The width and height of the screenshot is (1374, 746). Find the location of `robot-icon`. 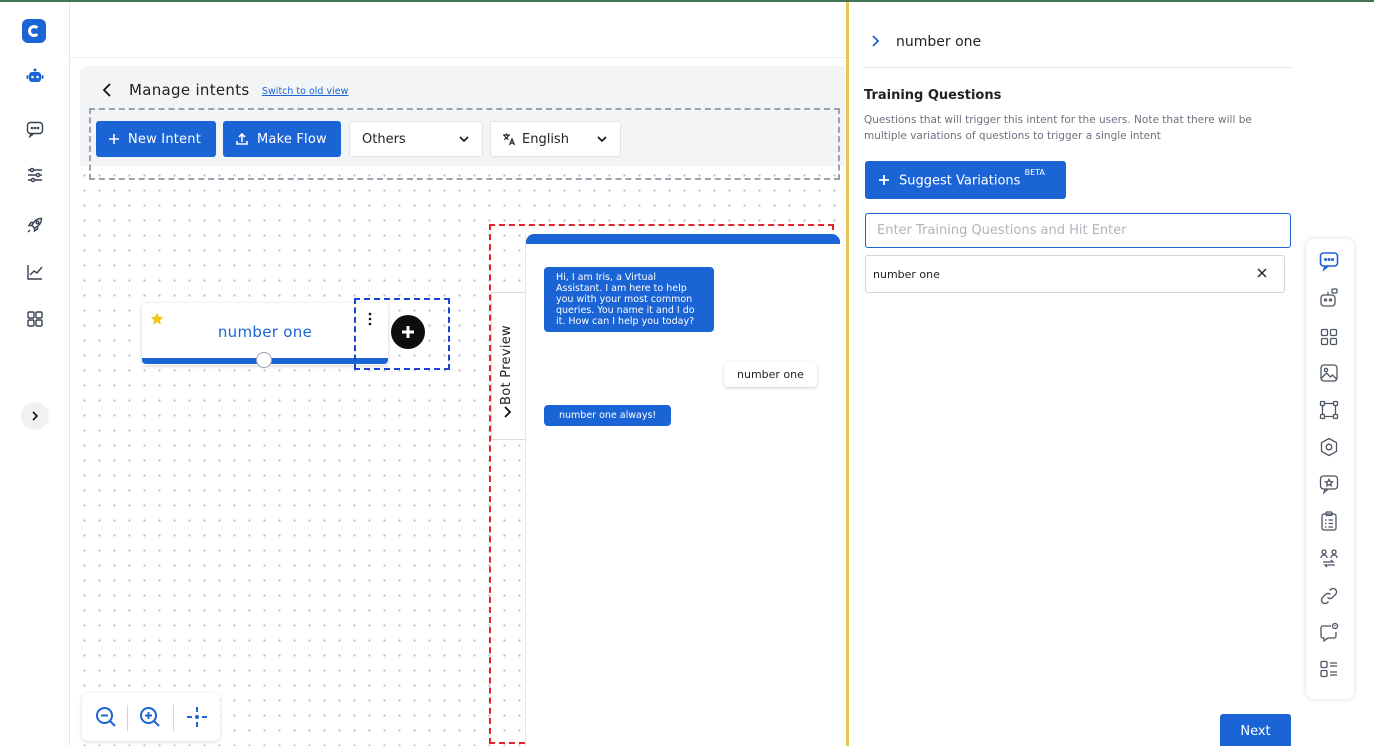

robot-icon is located at coordinates (1329, 297).